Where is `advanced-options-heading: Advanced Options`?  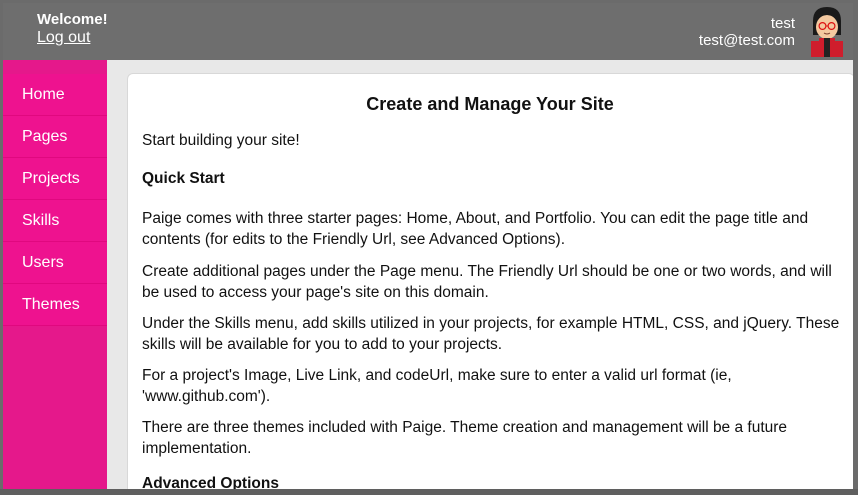 advanced-options-heading: Advanced Options is located at coordinates (210, 482).